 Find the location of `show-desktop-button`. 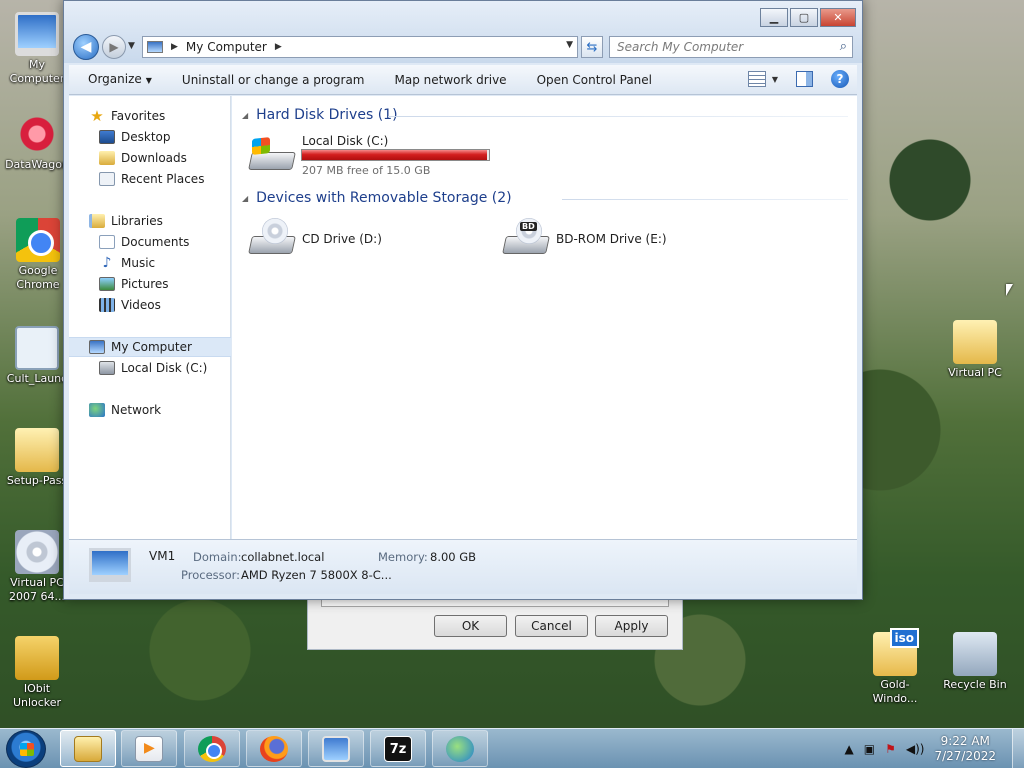

show-desktop-button is located at coordinates (1018, 748).